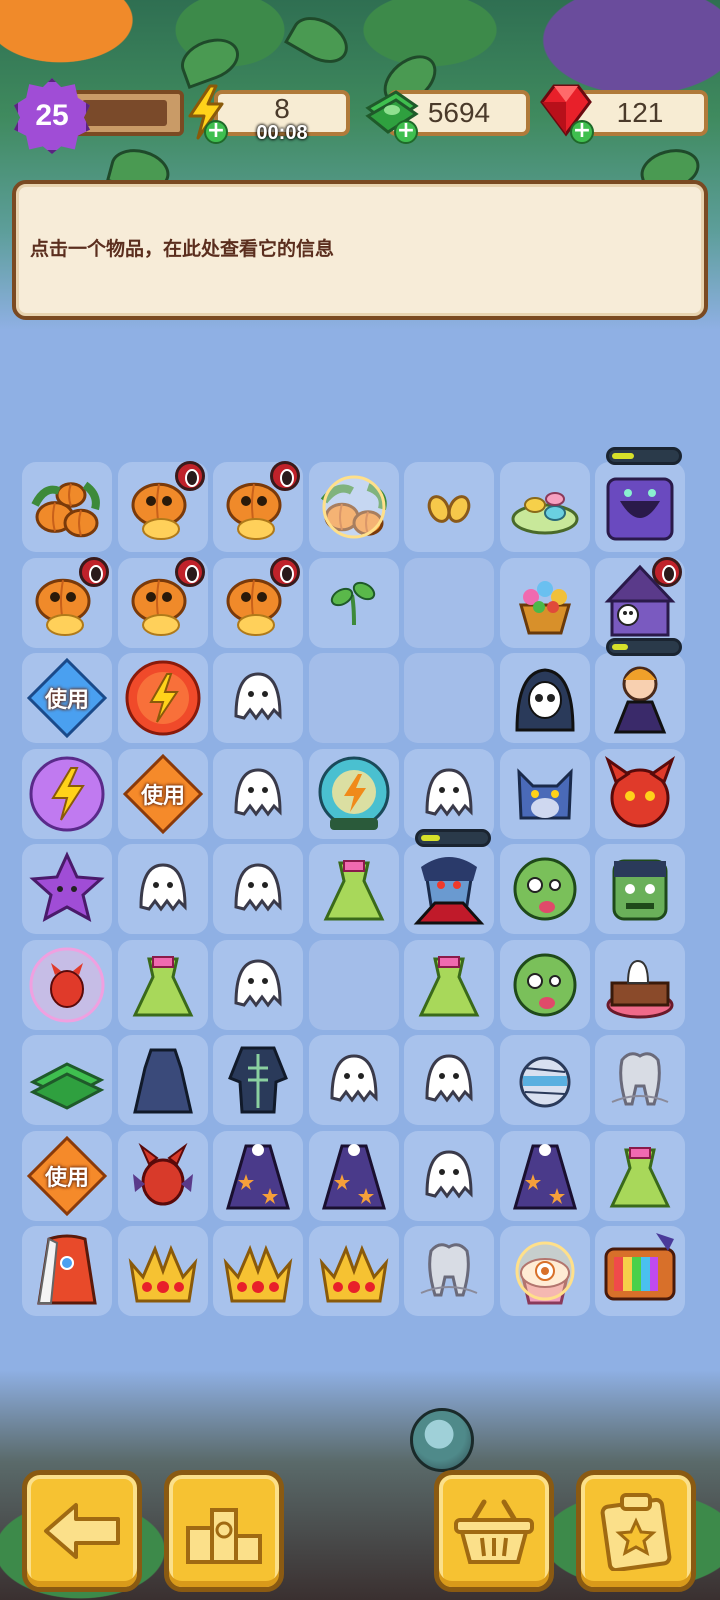 This screenshot has height=1600, width=720. I want to click on sprout-item, so click(354, 603).